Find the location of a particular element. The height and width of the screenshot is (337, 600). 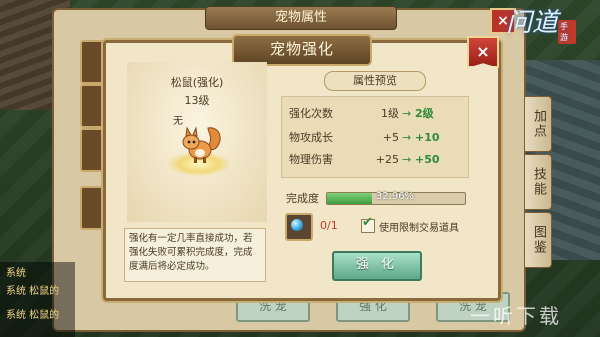

attribute-label: 强化次数 is located at coordinates (311, 113).